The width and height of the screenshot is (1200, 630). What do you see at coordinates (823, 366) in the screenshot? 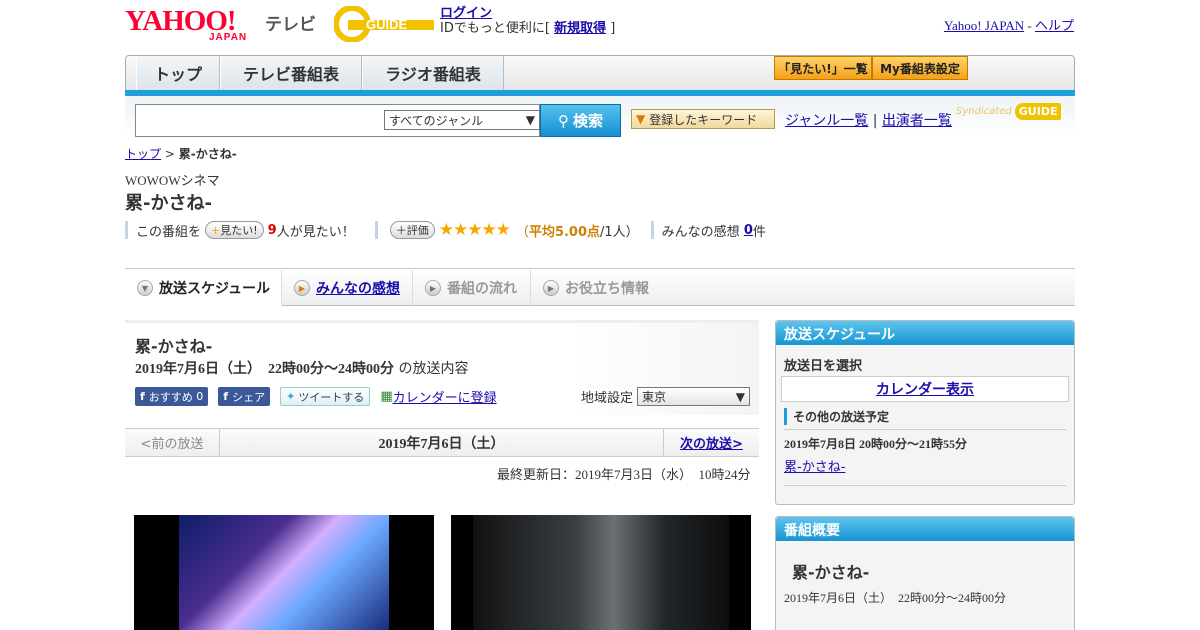
I see `select-date-label: 放送日を選択` at bounding box center [823, 366].